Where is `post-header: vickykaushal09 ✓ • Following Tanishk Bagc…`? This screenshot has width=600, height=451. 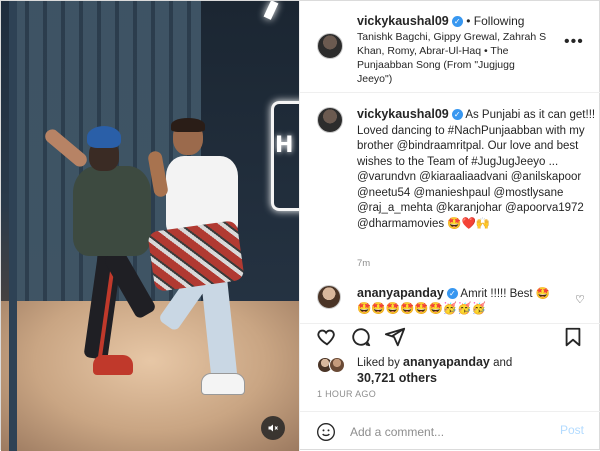
post-header: vickykaushal09 ✓ • Following Tanishk Bagc… is located at coordinates (450, 47).